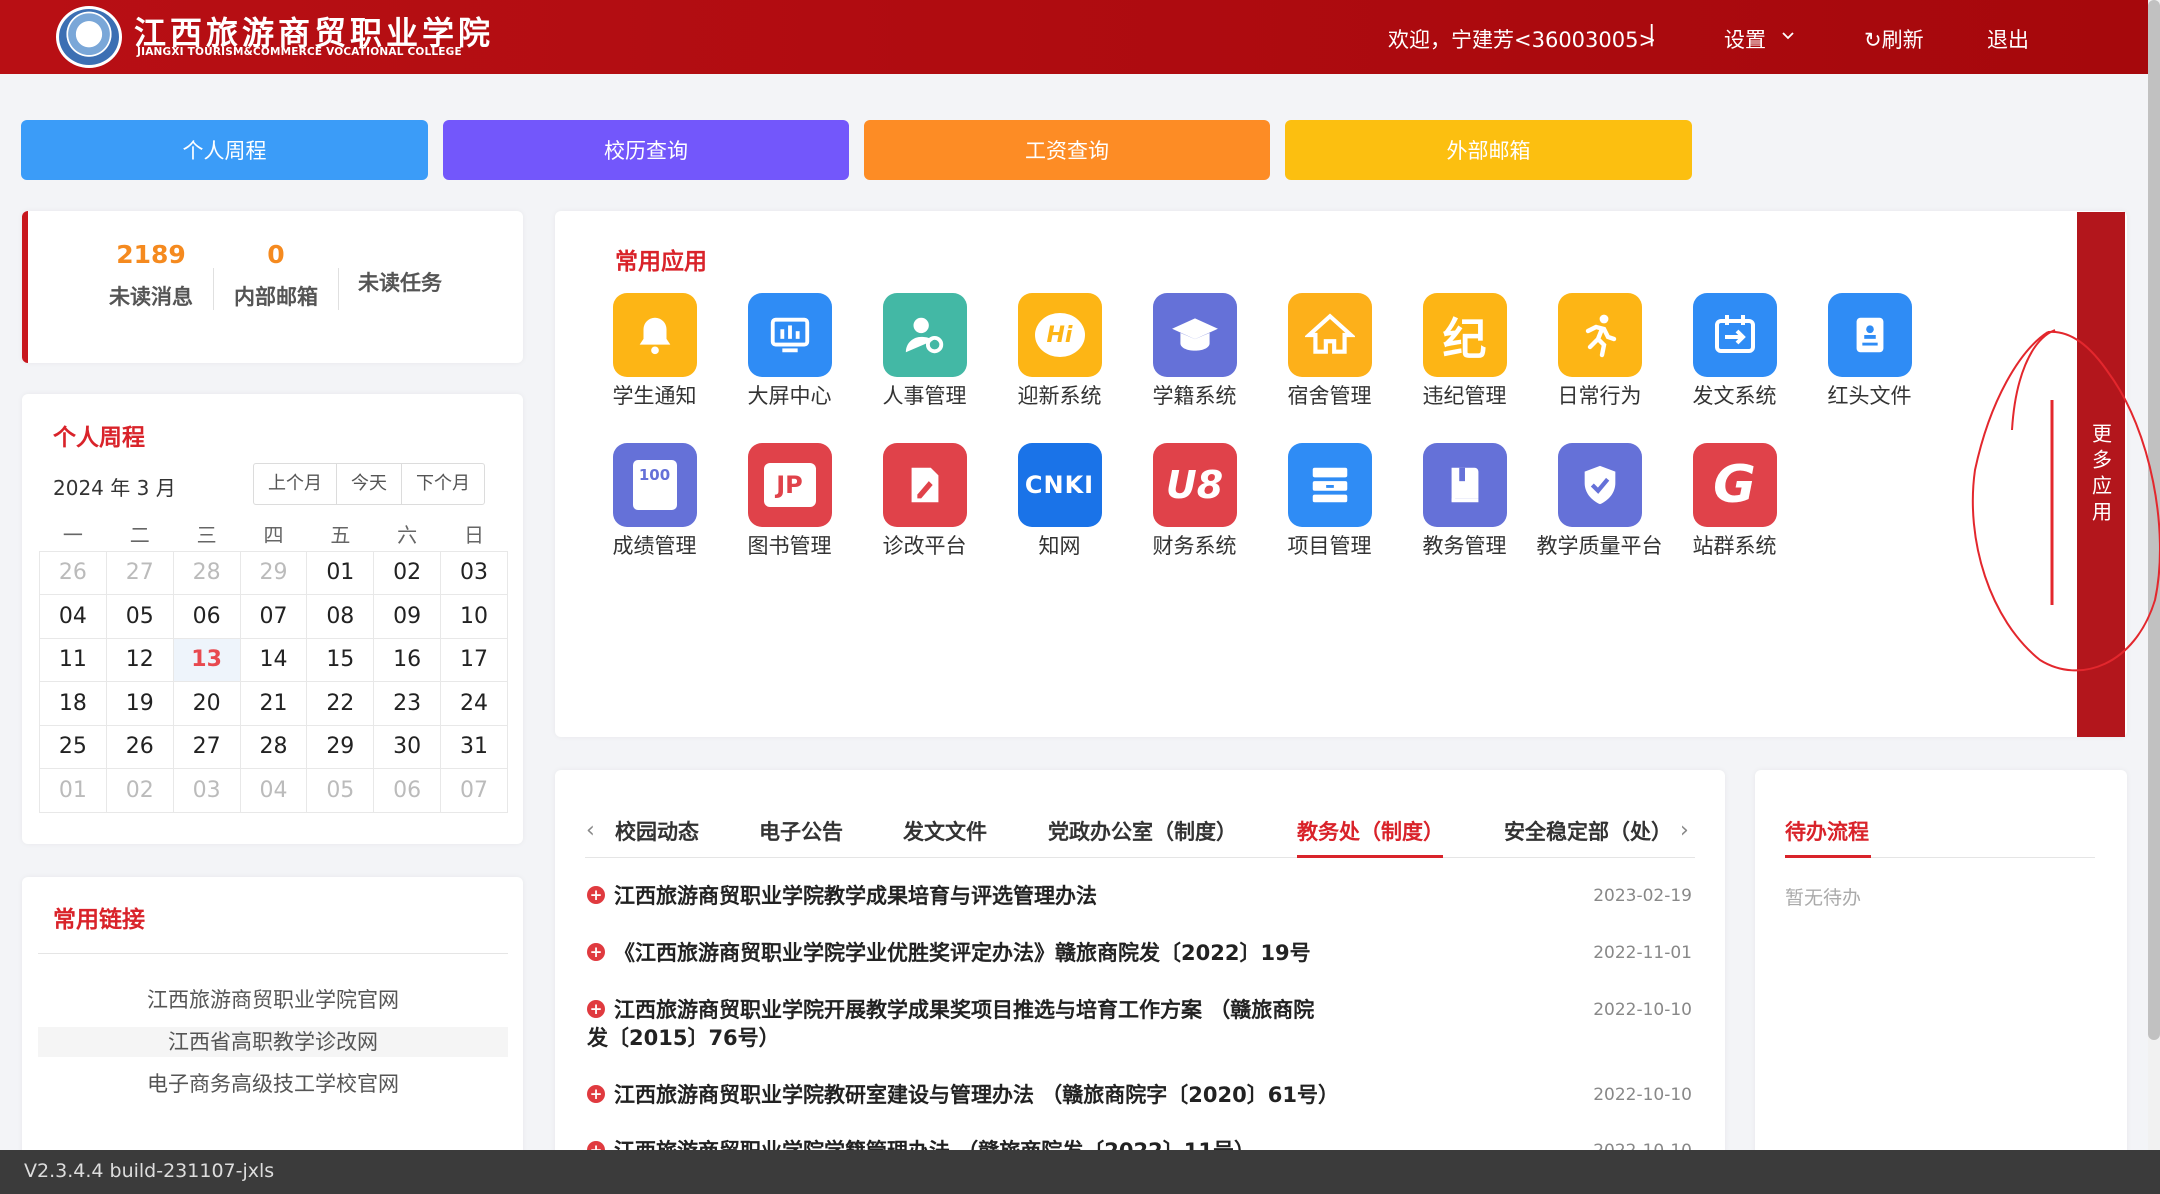 The image size is (2160, 1194). Describe the element at coordinates (400, 282) in the screenshot. I see `unread-tasks-label: 未读任务` at that location.